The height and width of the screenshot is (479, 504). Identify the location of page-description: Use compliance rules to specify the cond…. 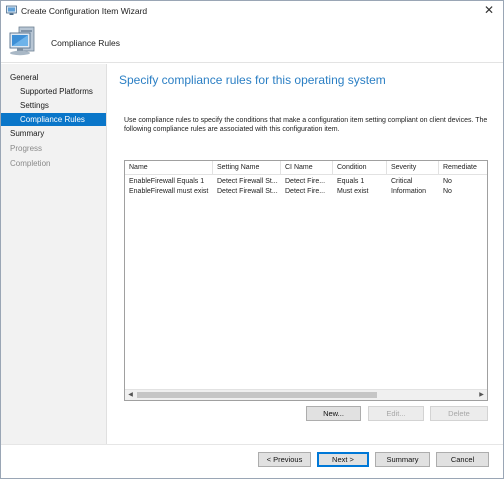
(306, 125).